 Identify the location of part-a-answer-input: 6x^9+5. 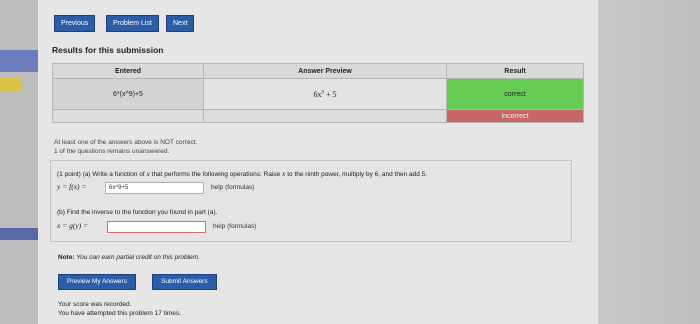
(154, 188).